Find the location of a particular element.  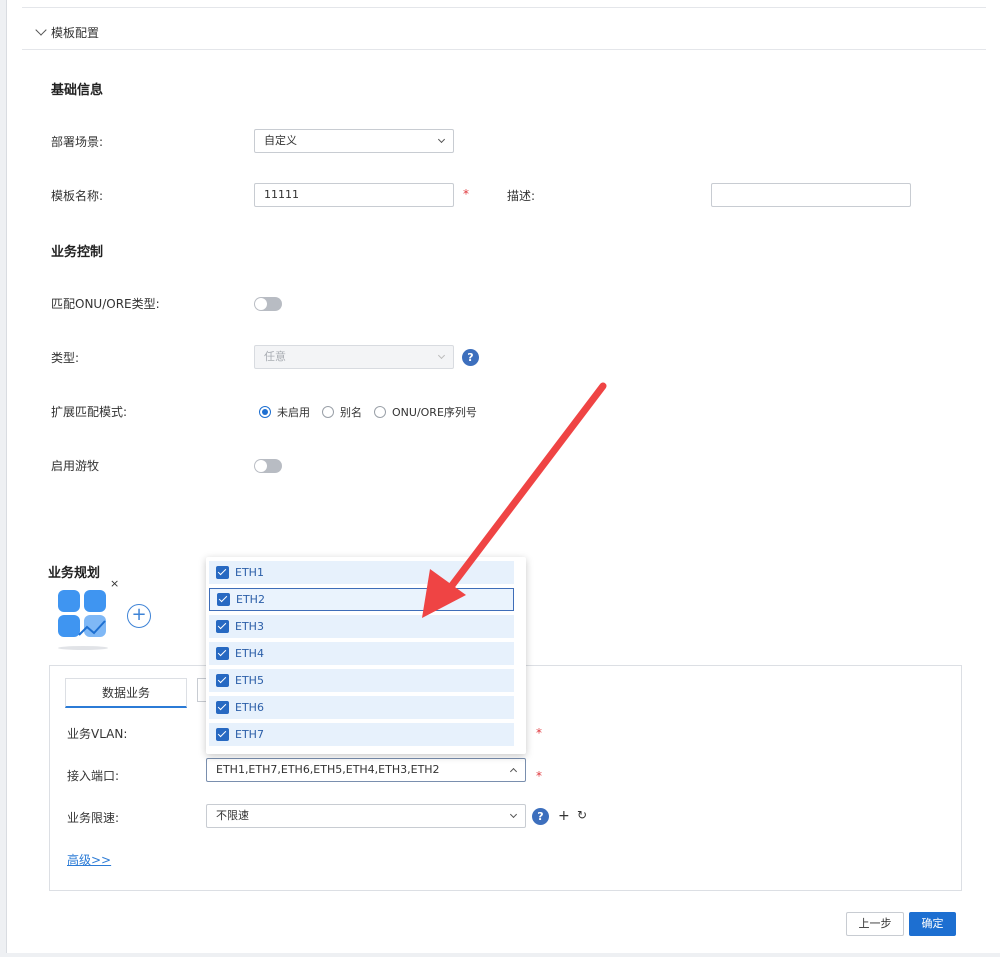

bottom-edge is located at coordinates (500, 955).